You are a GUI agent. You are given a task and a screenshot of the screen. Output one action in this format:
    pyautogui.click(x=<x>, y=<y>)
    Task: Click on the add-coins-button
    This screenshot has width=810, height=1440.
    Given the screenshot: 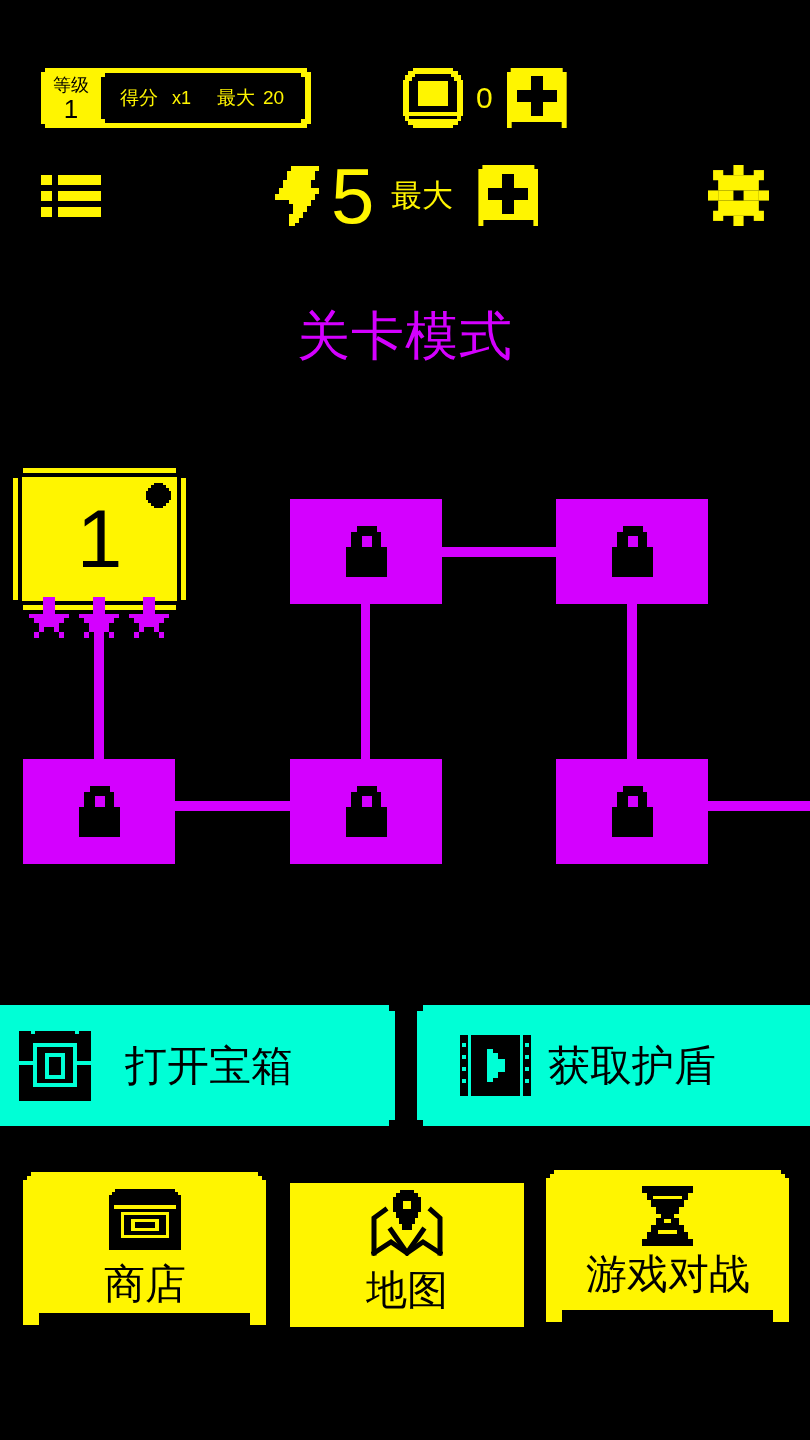 What is the action you would take?
    pyautogui.click(x=536, y=98)
    